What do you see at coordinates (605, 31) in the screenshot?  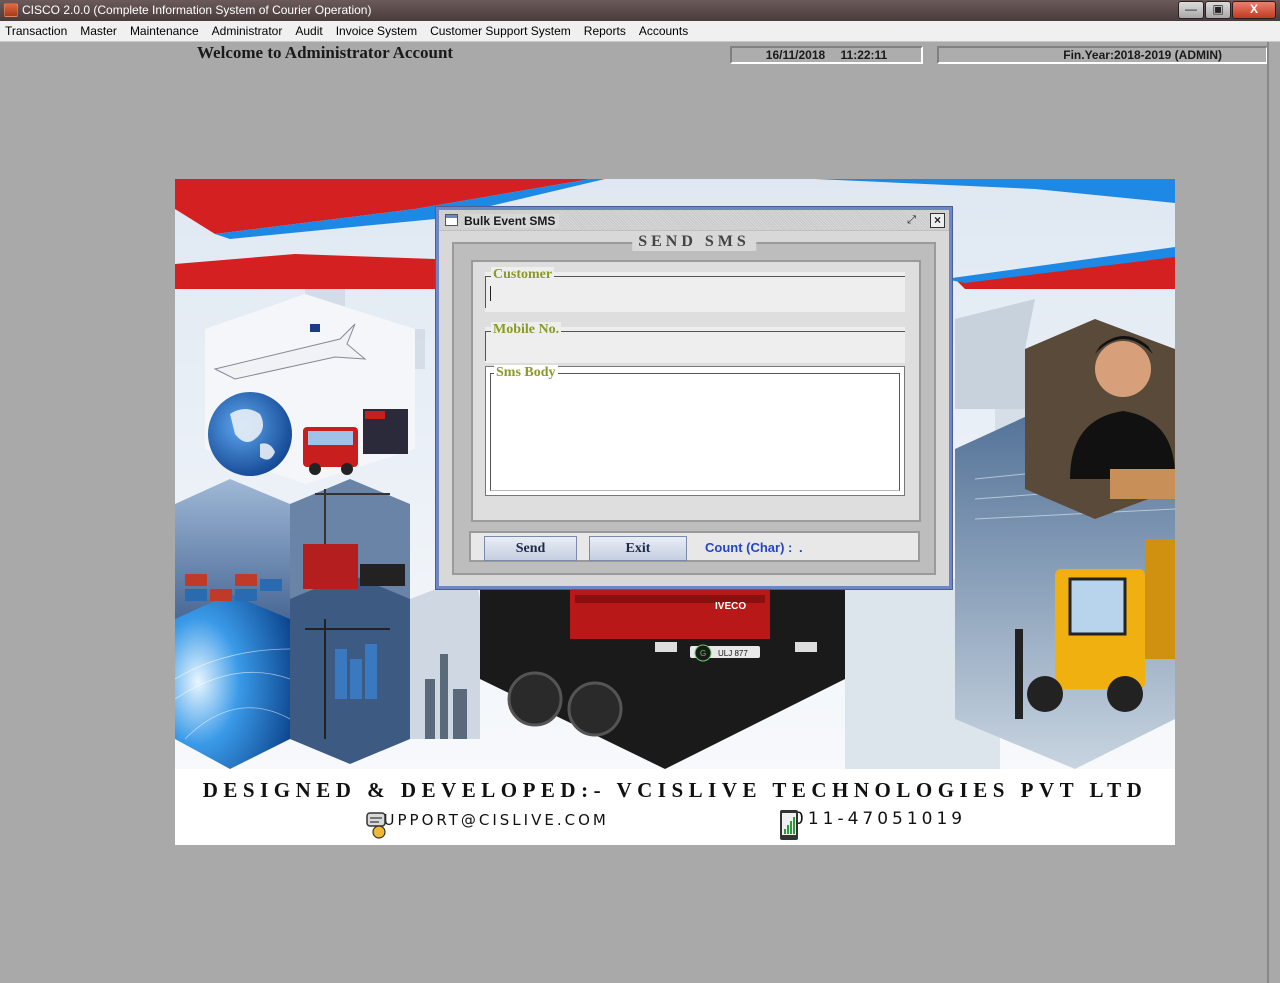 I see `menu-reports: Reports` at bounding box center [605, 31].